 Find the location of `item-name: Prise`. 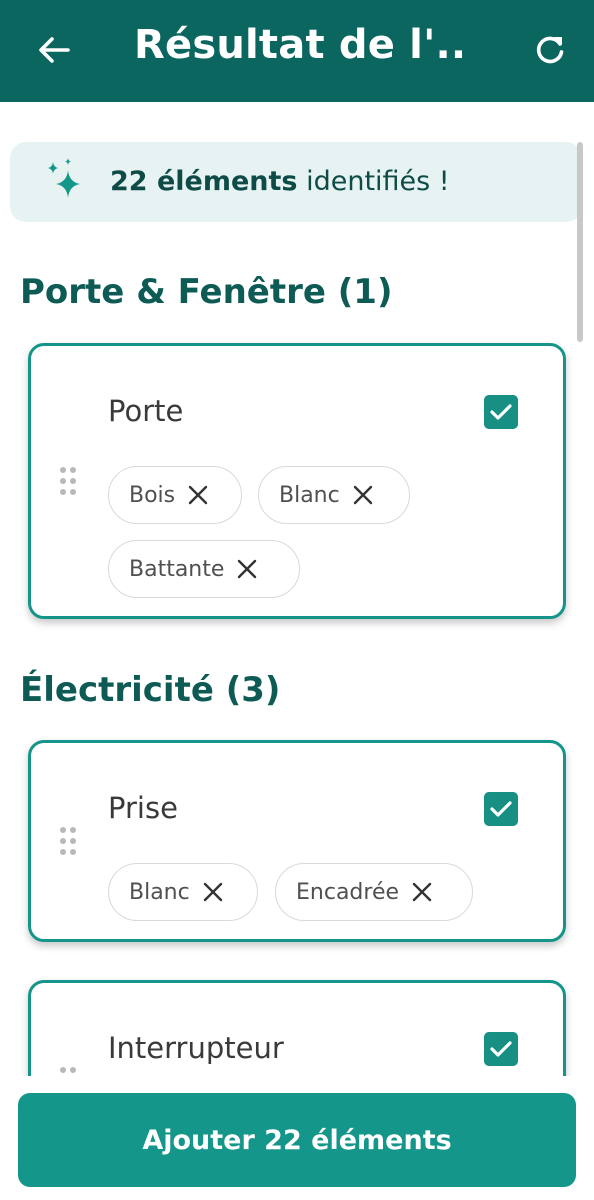

item-name: Prise is located at coordinates (143, 808).